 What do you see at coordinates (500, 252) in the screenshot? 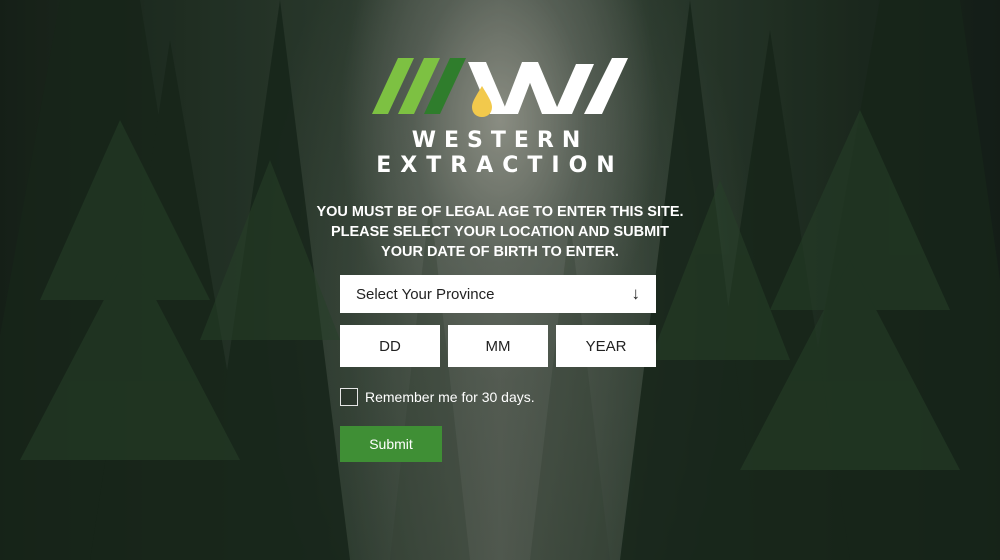
I see `age-notice-line: YOUR DATE OF BIRTH TO ENTER.` at bounding box center [500, 252].